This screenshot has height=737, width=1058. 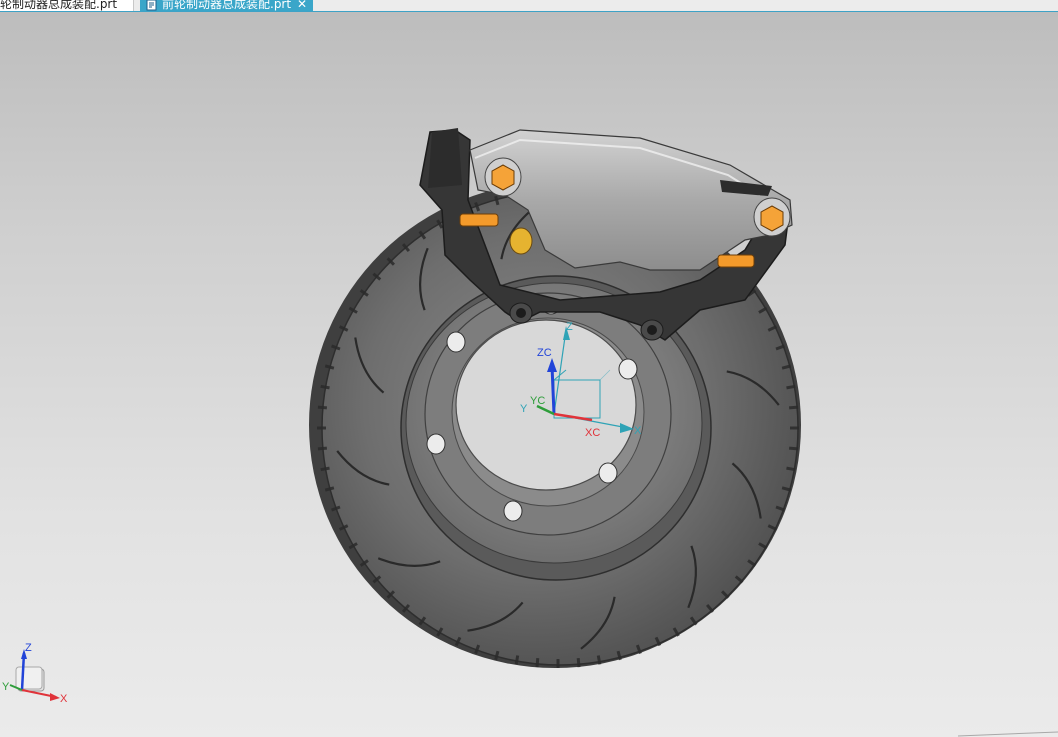 What do you see at coordinates (64, 699) in the screenshot?
I see `triad-x-label: X` at bounding box center [64, 699].